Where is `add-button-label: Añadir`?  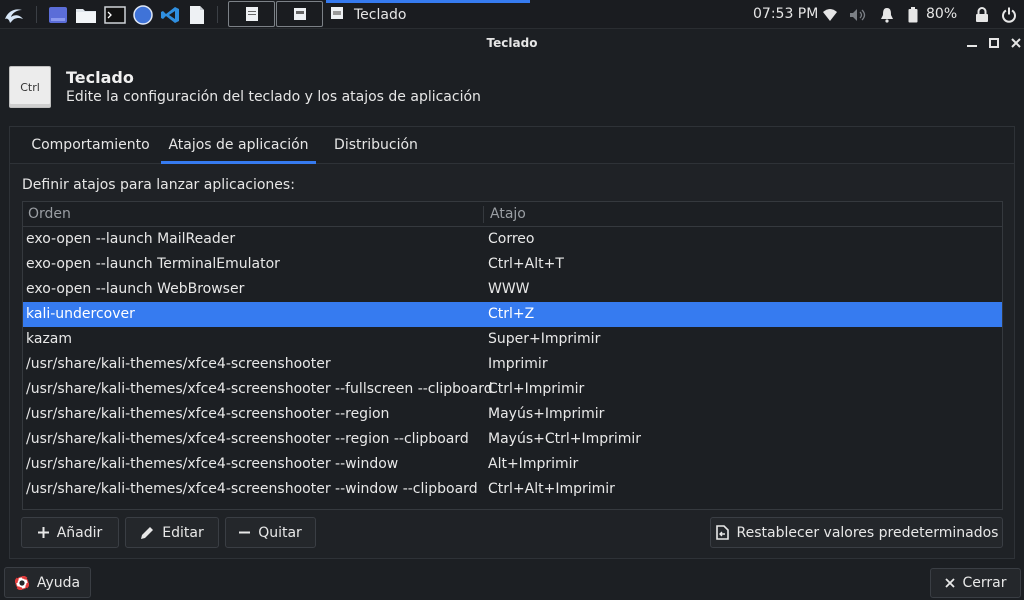
add-button-label: Añadir is located at coordinates (79, 532).